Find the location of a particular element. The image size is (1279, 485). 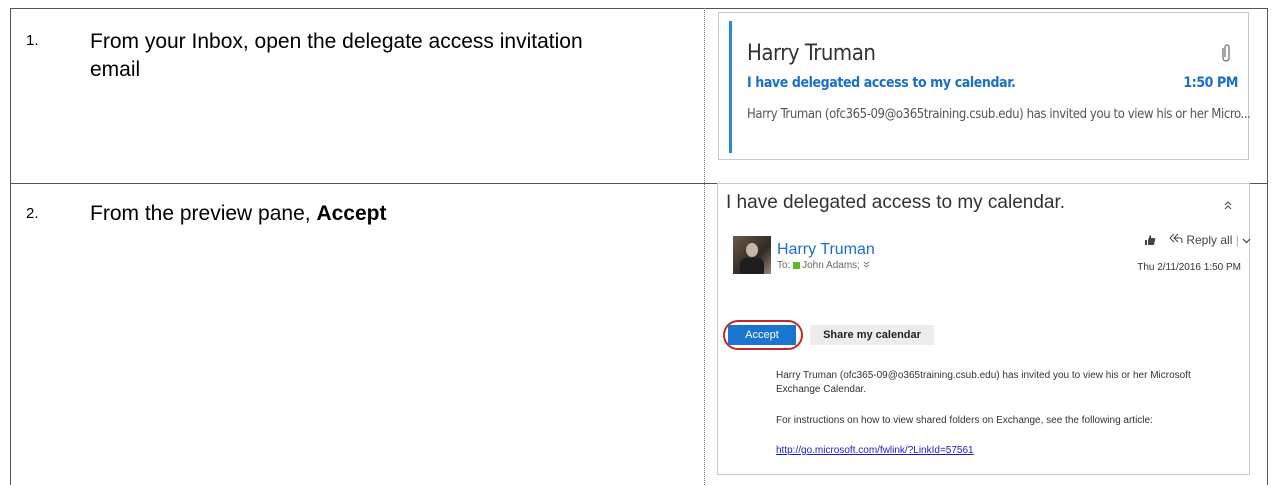

message-sender: Harry Truman is located at coordinates (811, 53).